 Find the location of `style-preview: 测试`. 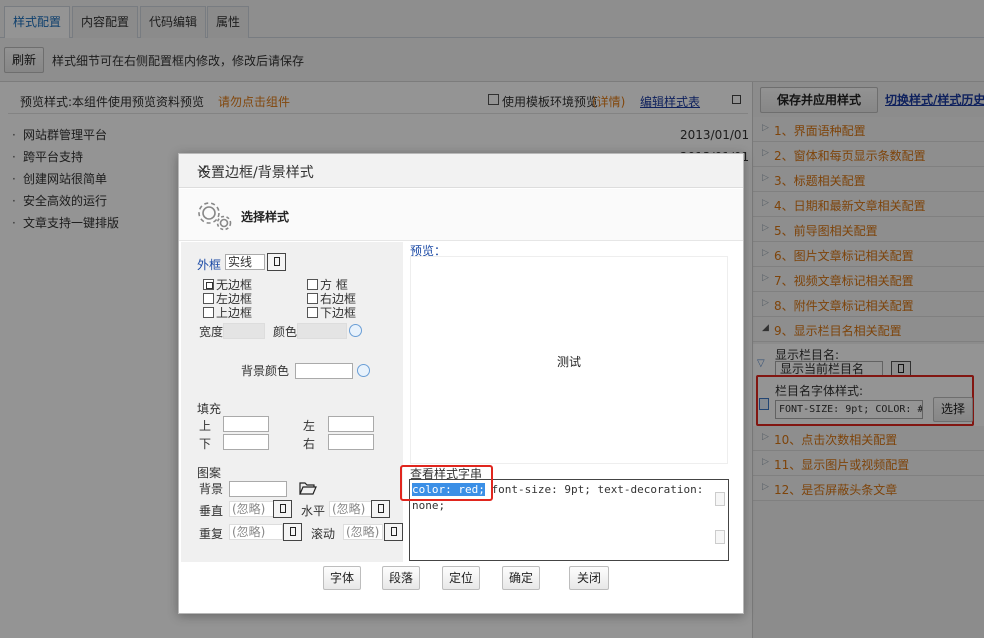

style-preview: 测试 is located at coordinates (569, 360).